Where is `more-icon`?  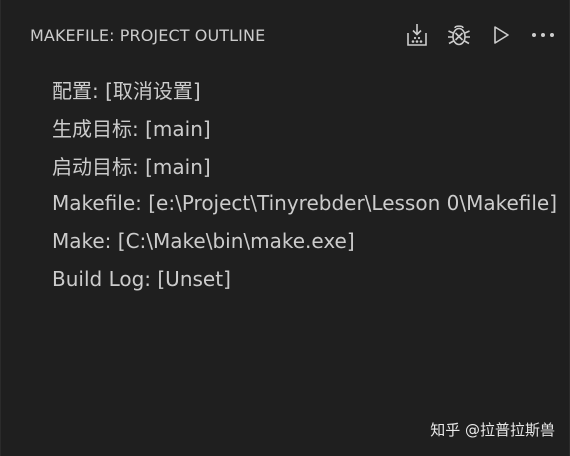
more-icon is located at coordinates (543, 35).